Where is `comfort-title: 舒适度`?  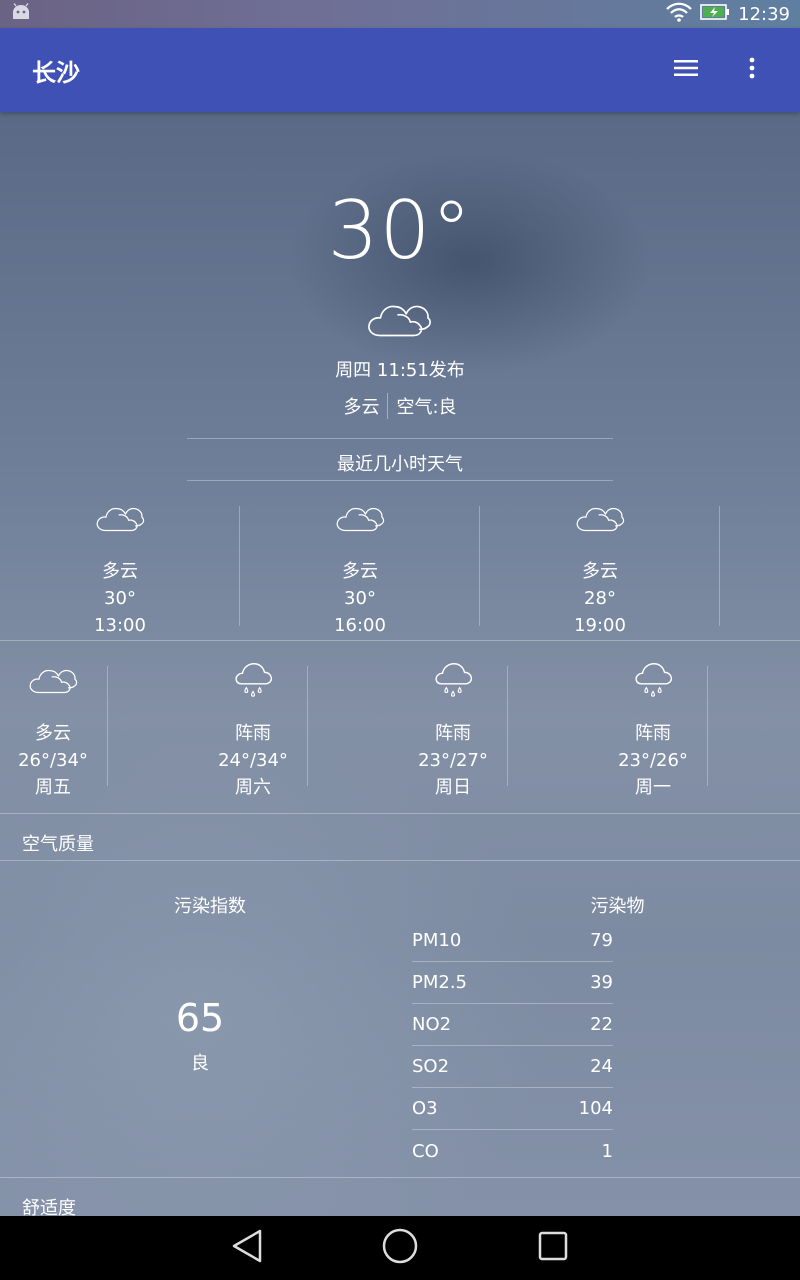 comfort-title: 舒适度 is located at coordinates (49, 1207).